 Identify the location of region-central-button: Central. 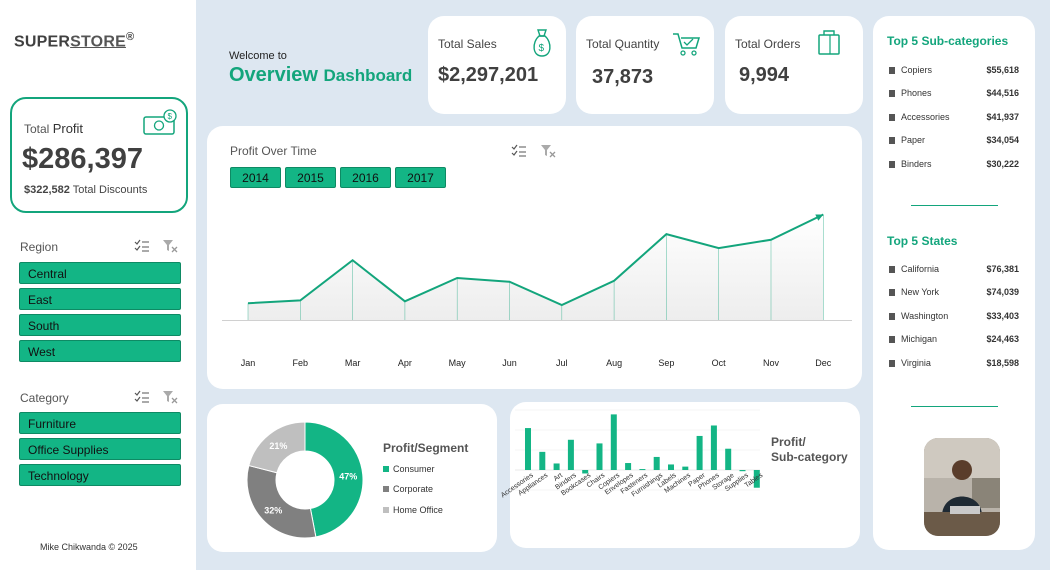
(100, 273).